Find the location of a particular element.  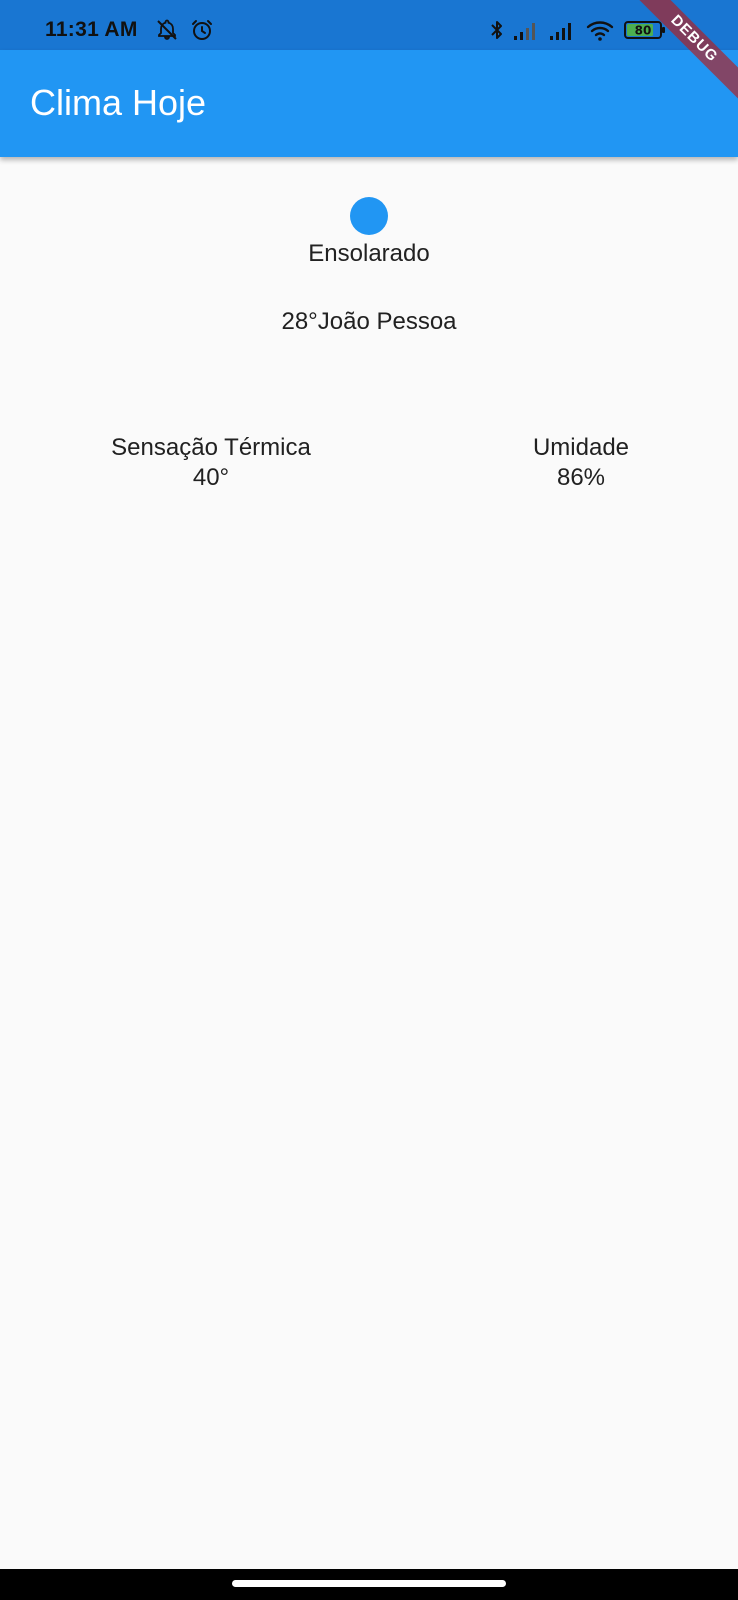

battery-icon: 80 is located at coordinates (644, 30).